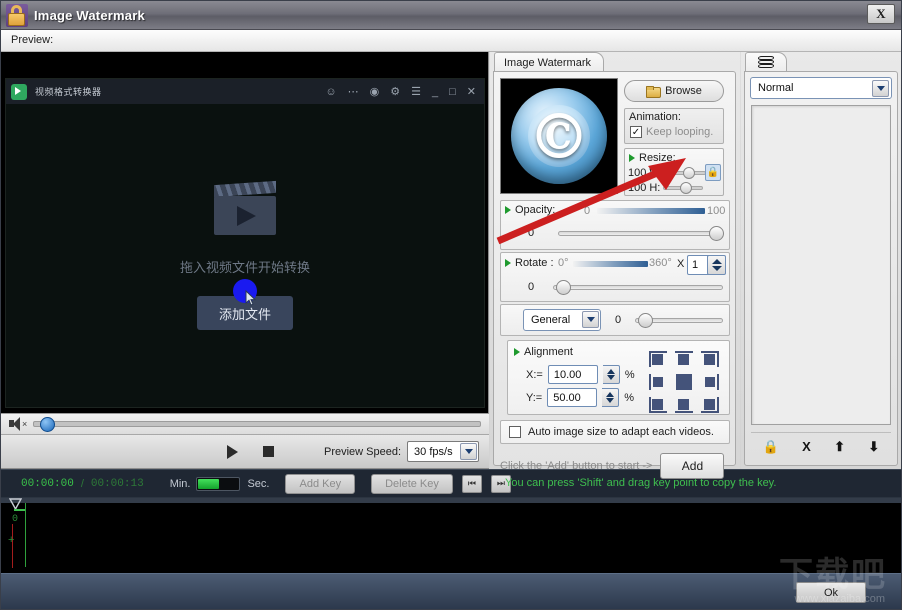  What do you see at coordinates (531, 287) in the screenshot?
I see `rotate-value: 0` at bounding box center [531, 287].